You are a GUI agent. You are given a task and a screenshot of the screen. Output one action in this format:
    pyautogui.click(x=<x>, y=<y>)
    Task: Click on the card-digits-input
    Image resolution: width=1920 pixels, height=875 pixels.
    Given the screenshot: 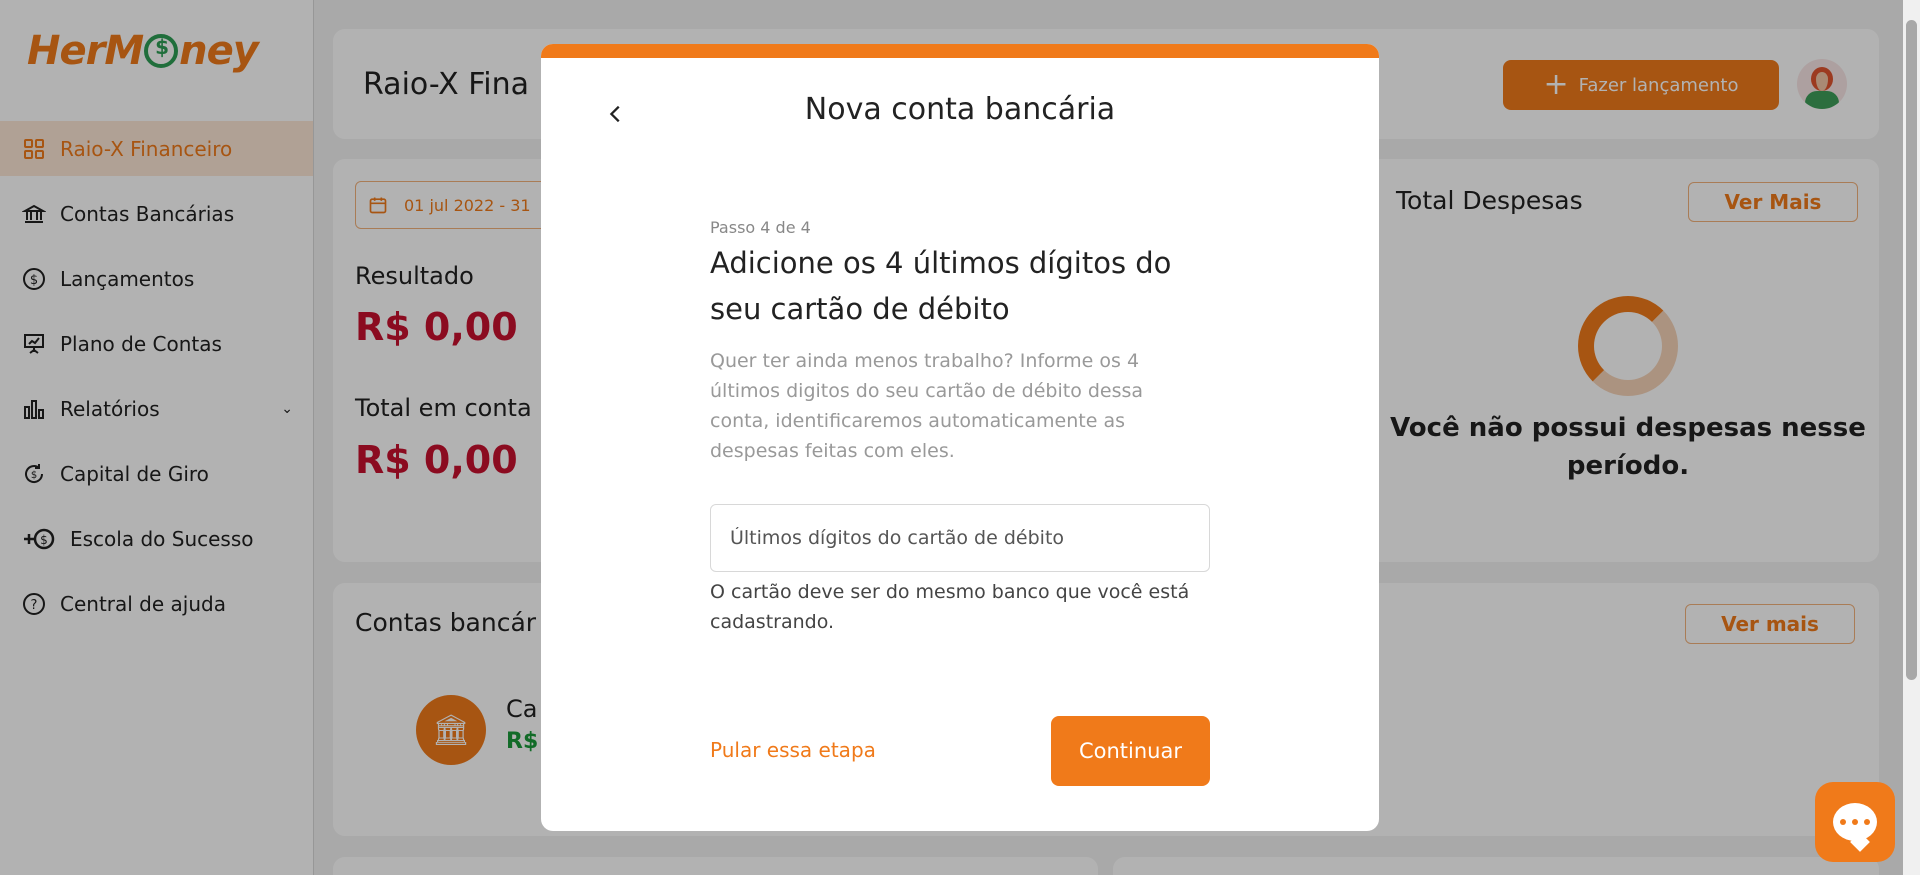 What is the action you would take?
    pyautogui.click(x=960, y=538)
    